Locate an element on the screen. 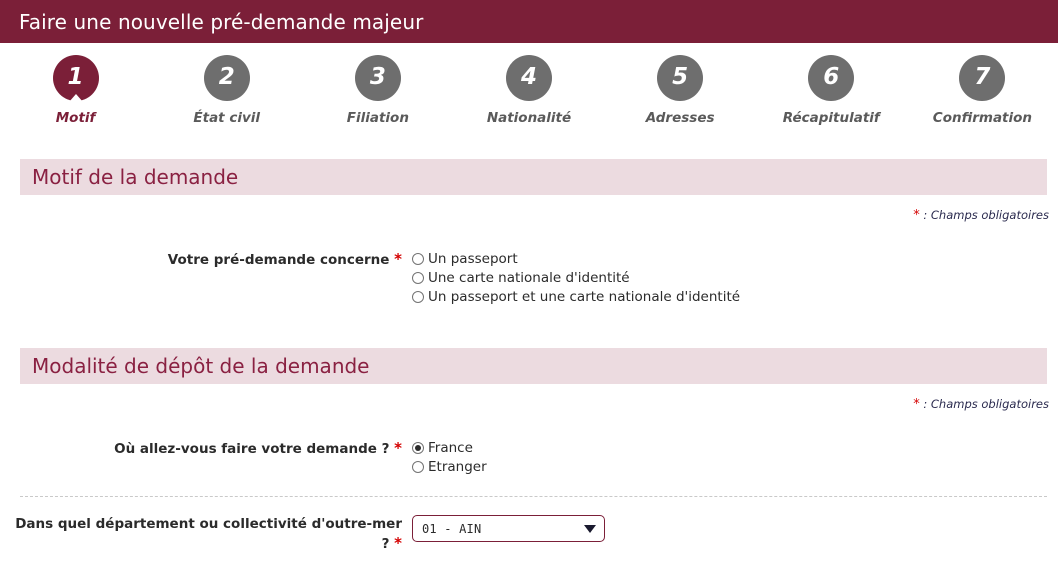 Image resolution: width=1058 pixels, height=567 pixels. stepper-step-motif: 1 Motif is located at coordinates (75, 97).